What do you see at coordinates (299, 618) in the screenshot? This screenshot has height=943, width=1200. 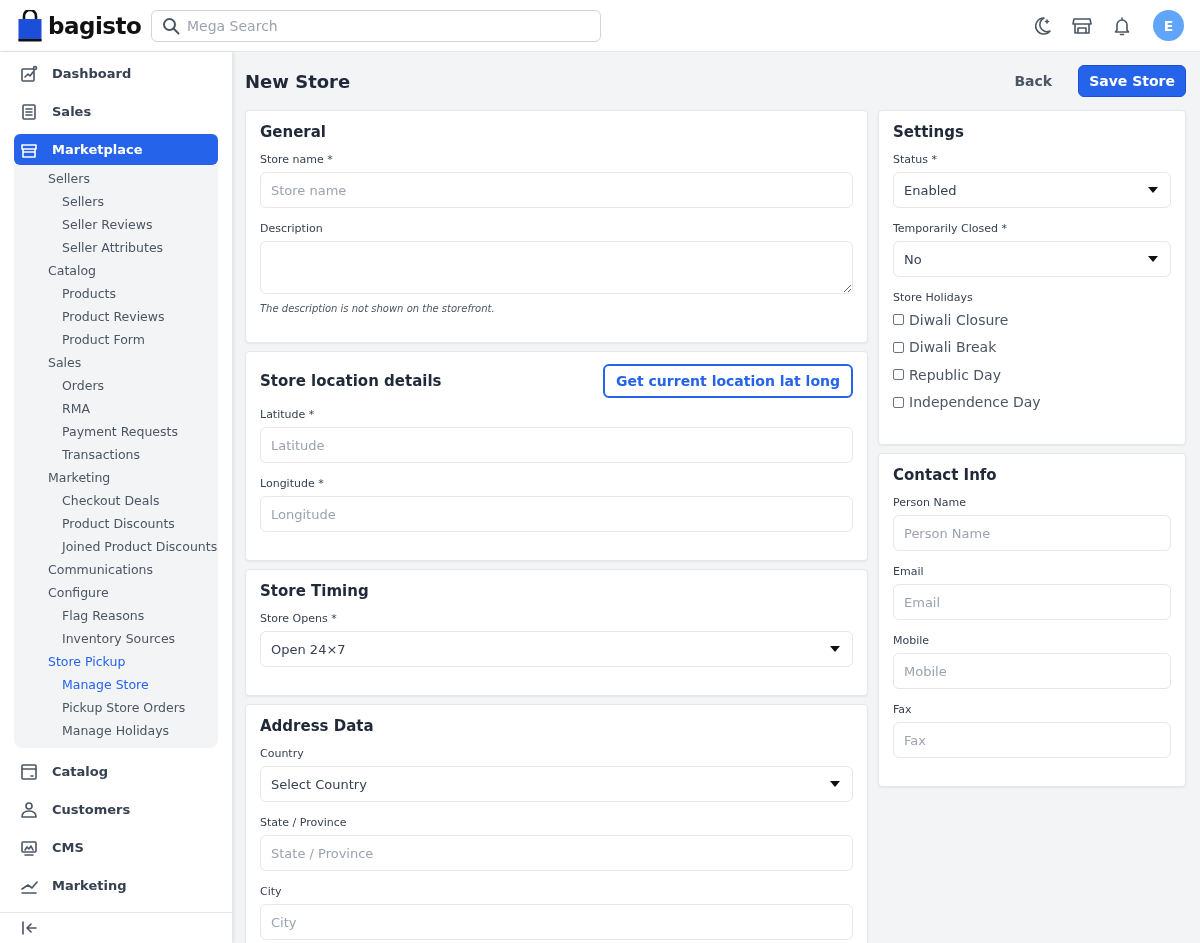 I see `field-label: Store Opens *` at bounding box center [299, 618].